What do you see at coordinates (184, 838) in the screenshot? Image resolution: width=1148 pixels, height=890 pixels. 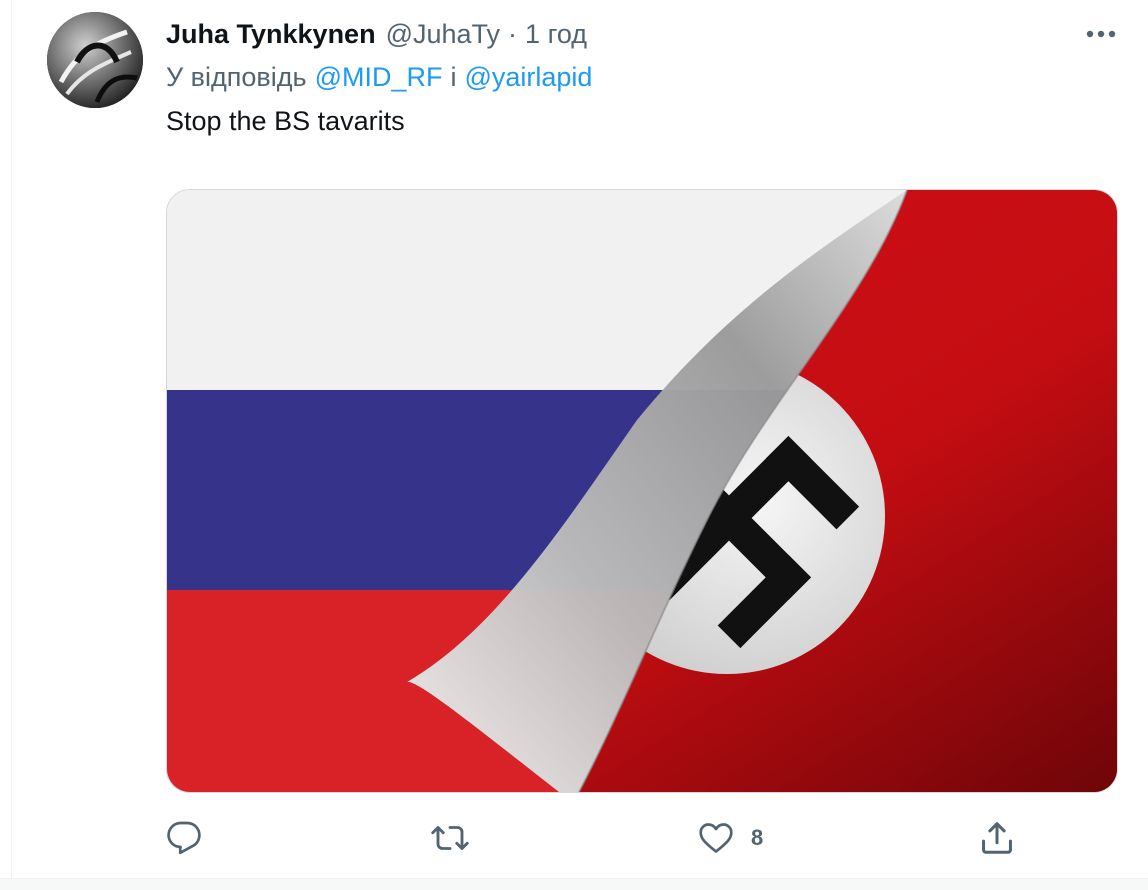 I see `reply-icon` at bounding box center [184, 838].